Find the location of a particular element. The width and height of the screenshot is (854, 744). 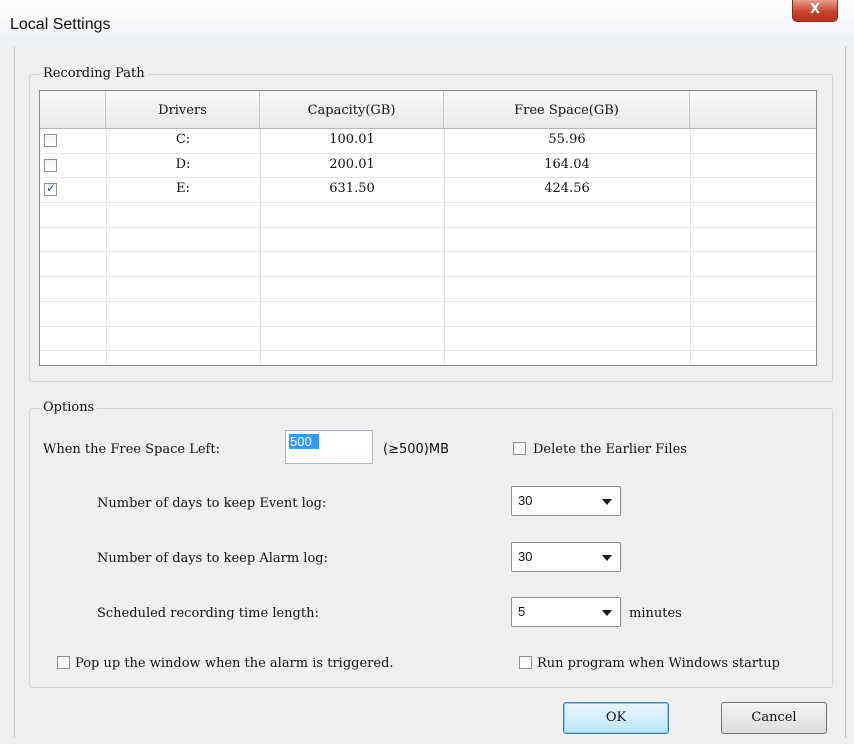

run-on-startup-label: Run program when Windows startup is located at coordinates (658, 663).